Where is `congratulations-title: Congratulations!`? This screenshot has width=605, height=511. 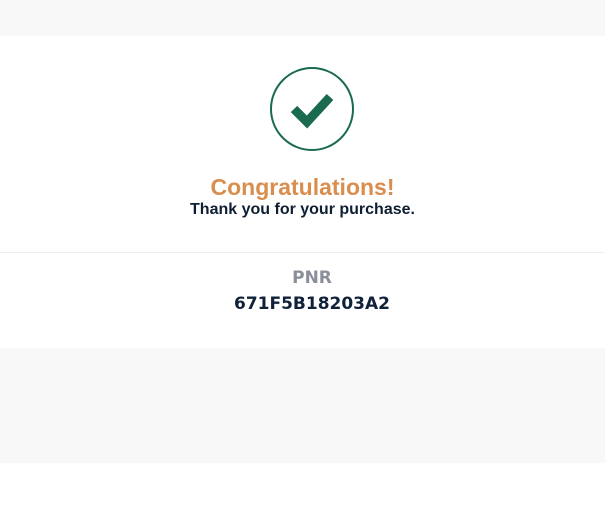
congratulations-title: Congratulations! is located at coordinates (302, 187).